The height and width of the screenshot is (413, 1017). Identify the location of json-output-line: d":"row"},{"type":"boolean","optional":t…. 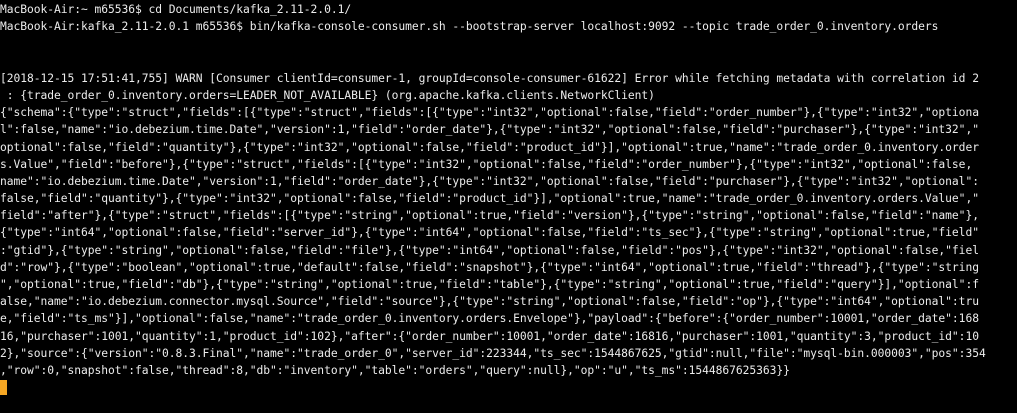
(489, 267).